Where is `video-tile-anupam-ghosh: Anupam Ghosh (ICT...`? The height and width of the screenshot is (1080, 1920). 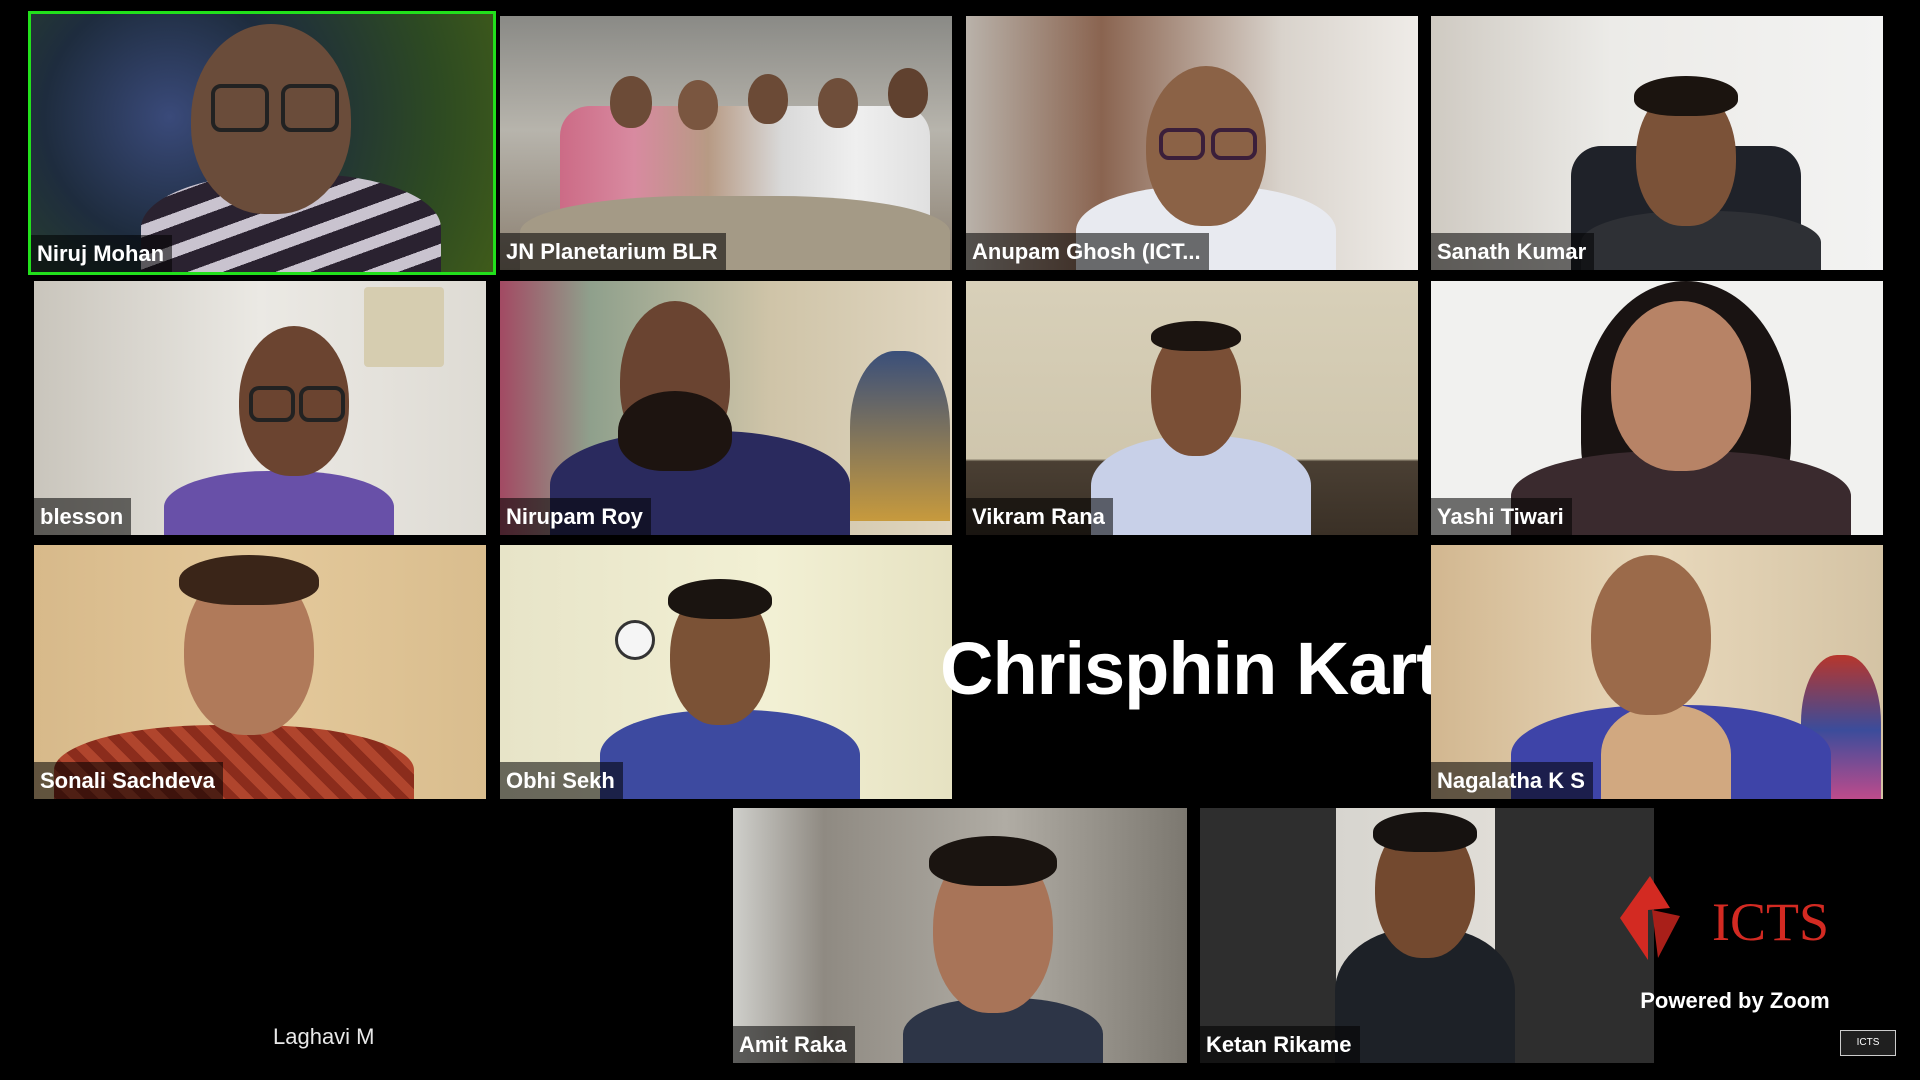 video-tile-anupam-ghosh: Anupam Ghosh (ICT... is located at coordinates (1192, 143).